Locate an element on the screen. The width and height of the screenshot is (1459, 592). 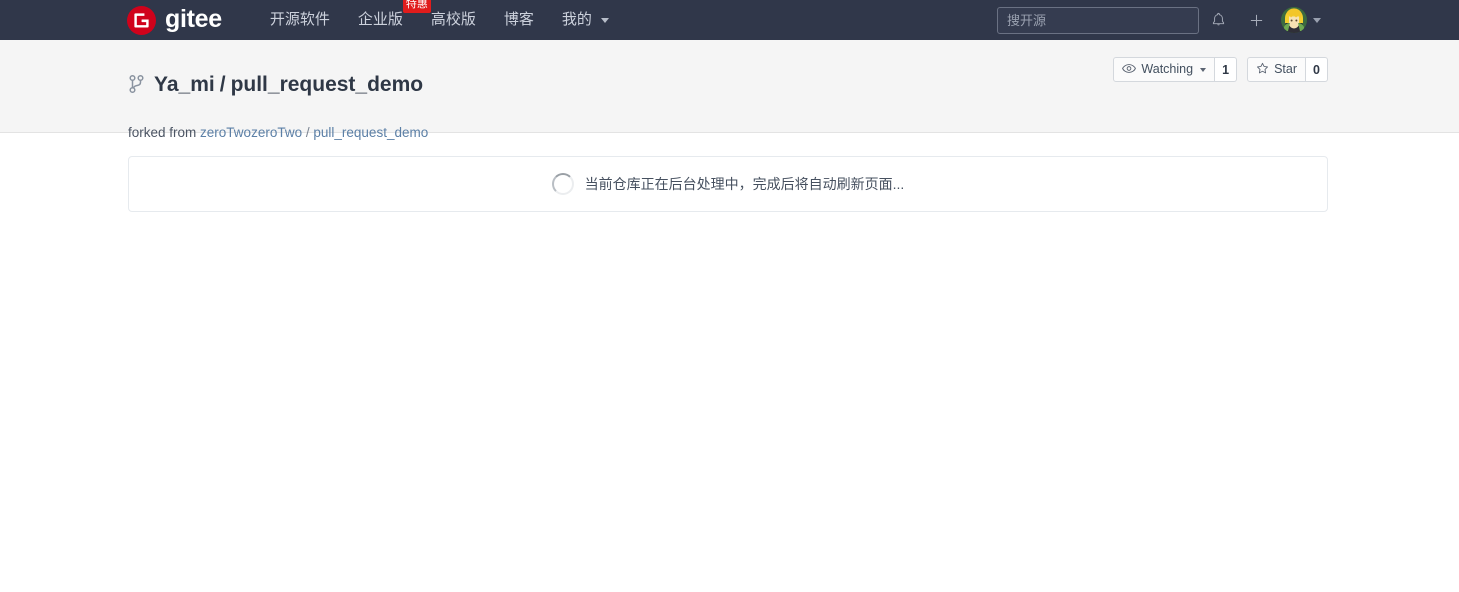
repository-actions: Watching 1 Star 0 is located at coordinates (1220, 69).